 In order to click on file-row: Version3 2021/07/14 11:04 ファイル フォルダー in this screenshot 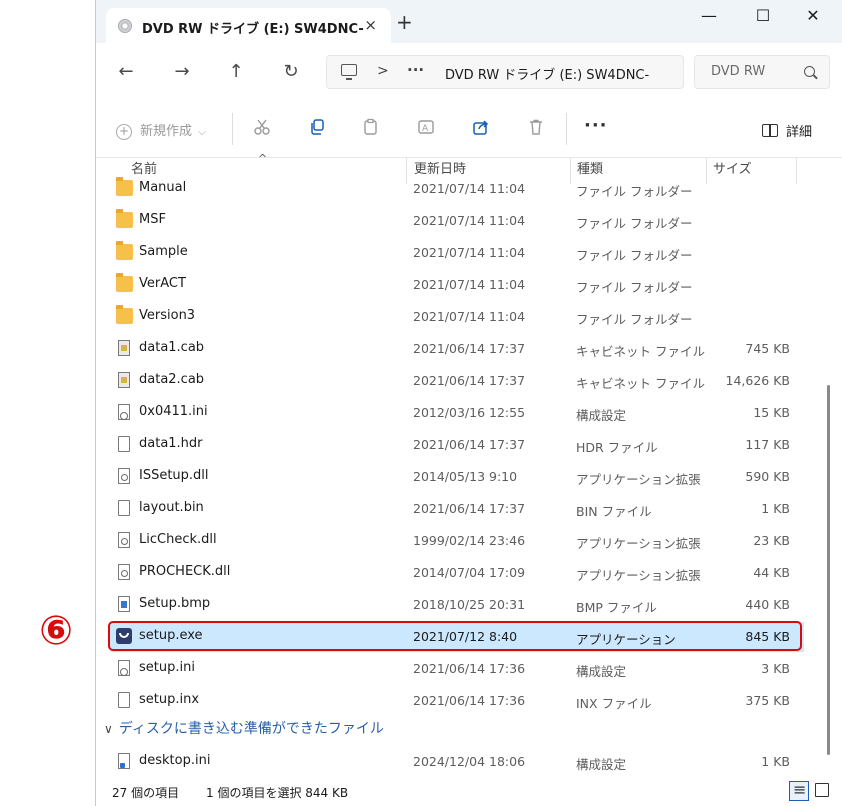, I will do `click(457, 317)`.